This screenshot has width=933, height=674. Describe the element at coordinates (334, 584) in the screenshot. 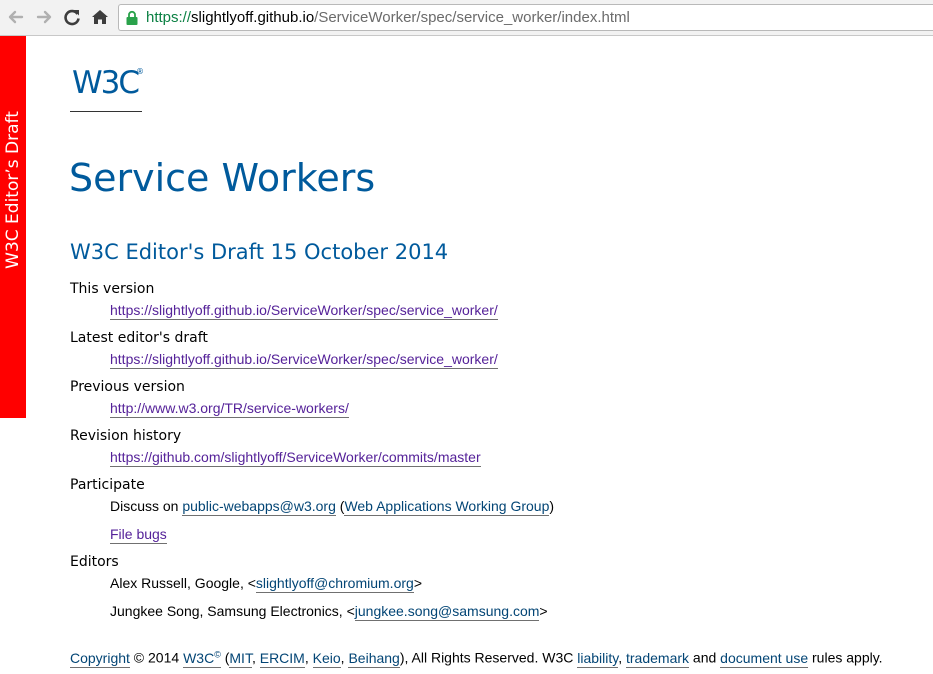

I see `editor-email-link: slightlyoff@chromium.org` at that location.